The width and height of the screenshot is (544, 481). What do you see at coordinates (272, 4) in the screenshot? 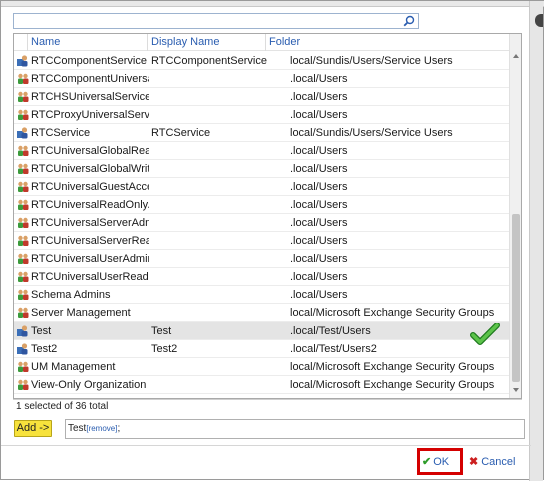
I see `dialog-top-edge` at bounding box center [272, 4].